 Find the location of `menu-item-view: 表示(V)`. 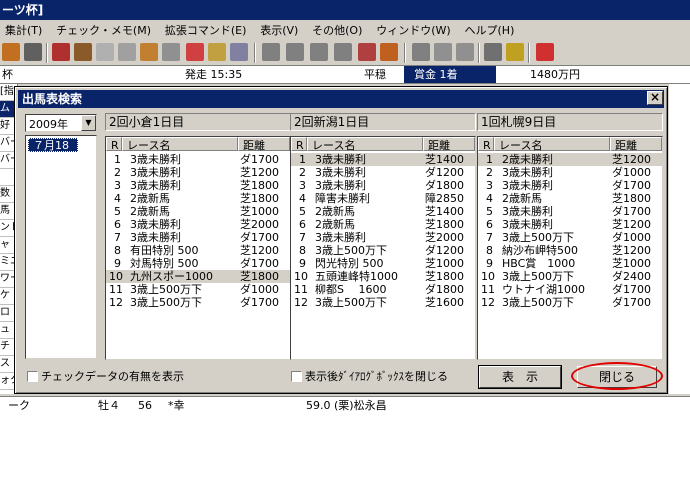

menu-item-view: 表示(V) is located at coordinates (279, 30).